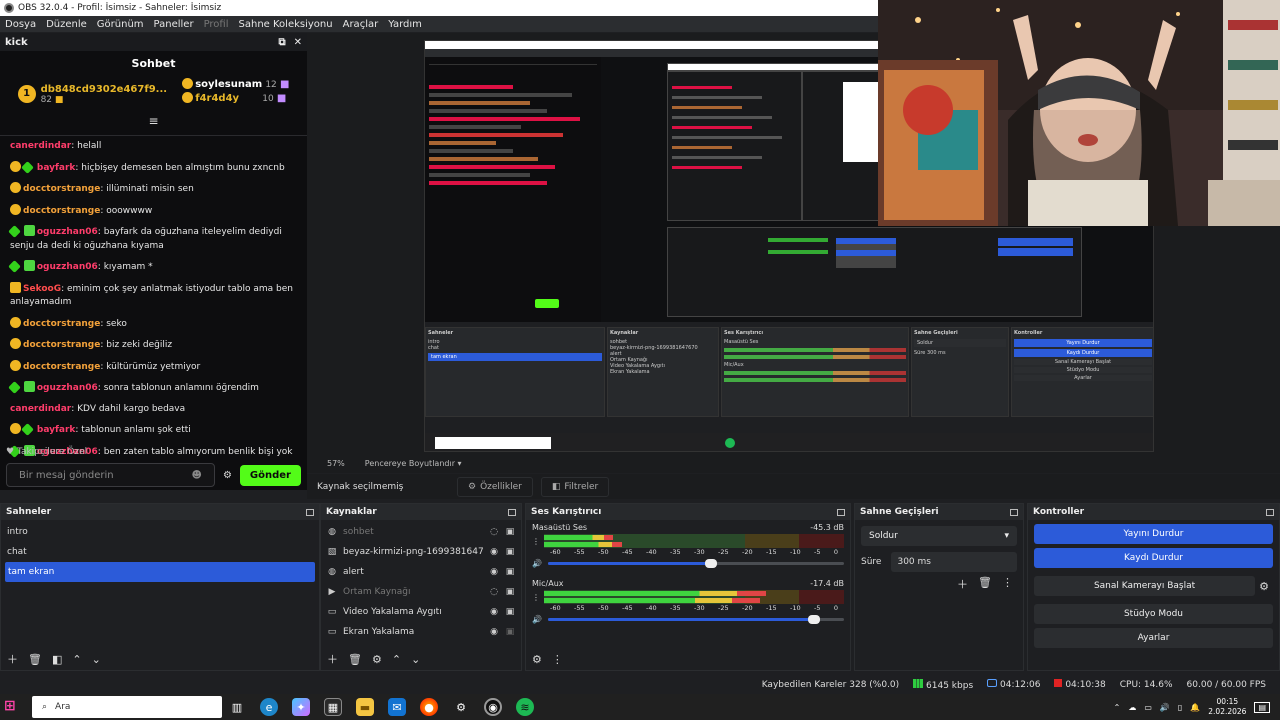 This screenshot has width=1280, height=720. I want to click on store-icon: ▦, so click(333, 707).